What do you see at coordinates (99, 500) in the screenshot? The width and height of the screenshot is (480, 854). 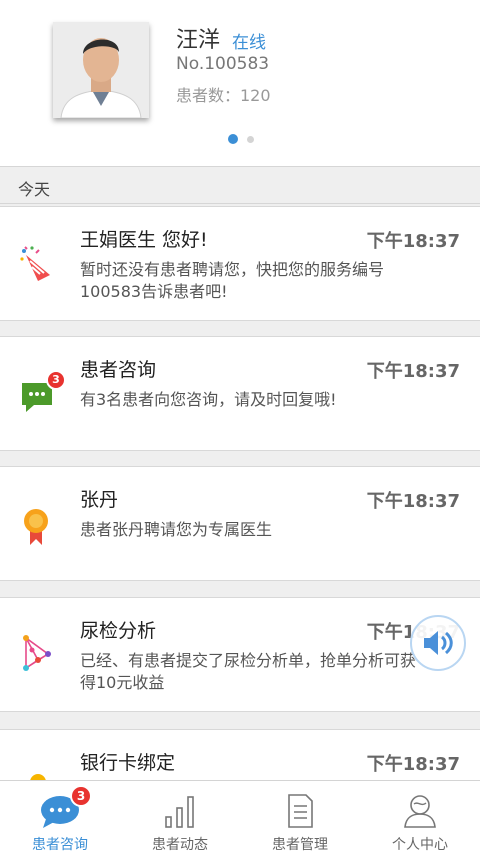 I see `card-title: 张丹` at bounding box center [99, 500].